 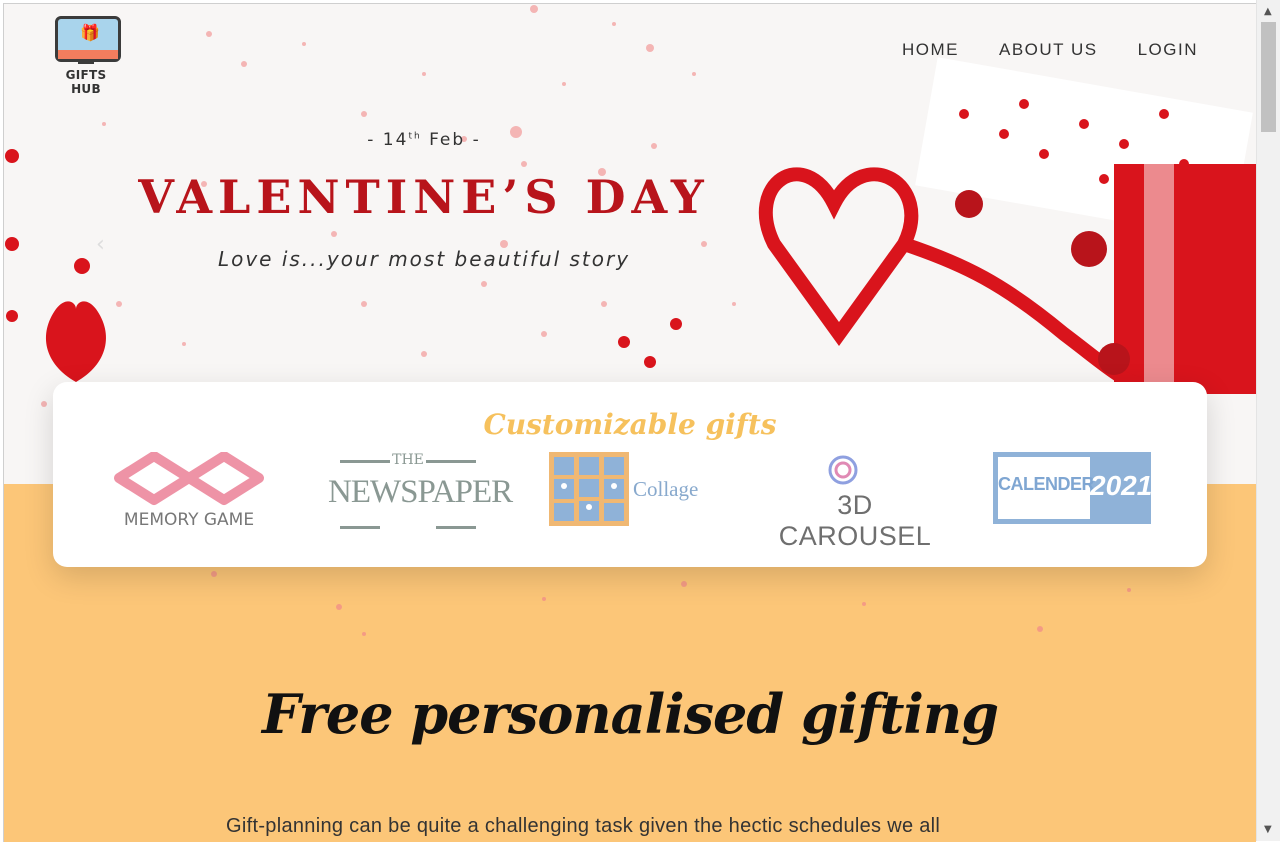 What do you see at coordinates (589, 489) in the screenshot?
I see `collage-icon` at bounding box center [589, 489].